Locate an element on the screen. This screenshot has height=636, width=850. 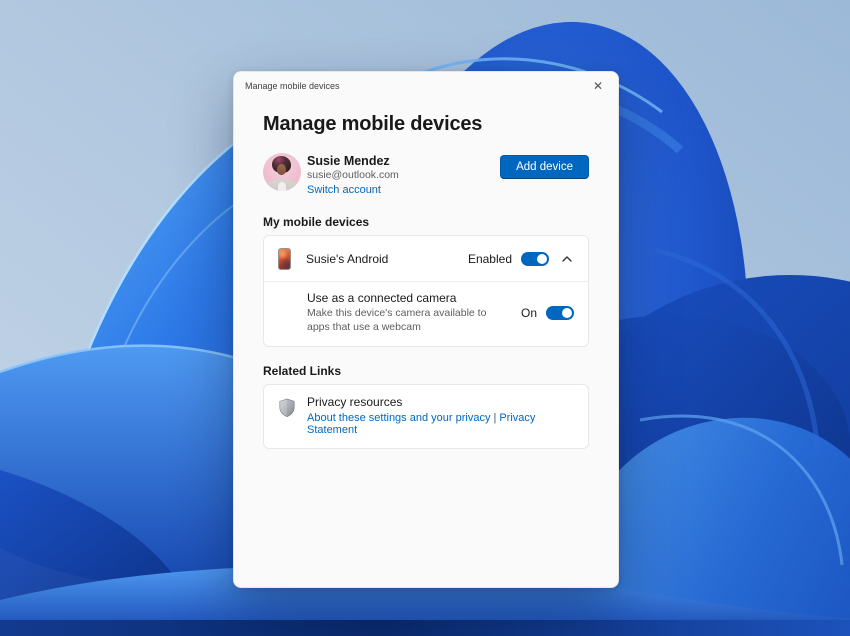
camera-status-label: On is located at coordinates (528, 312).